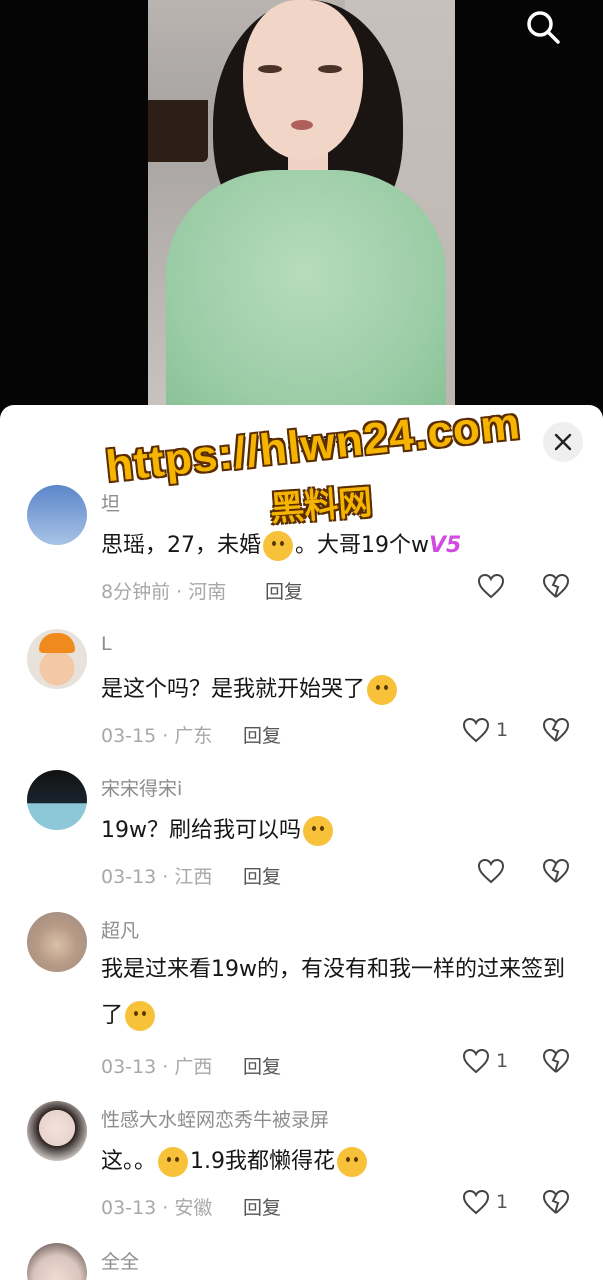  Describe the element at coordinates (201, 830) in the screenshot. I see `comment-text-part: 19w？刷给我可以吗` at that location.